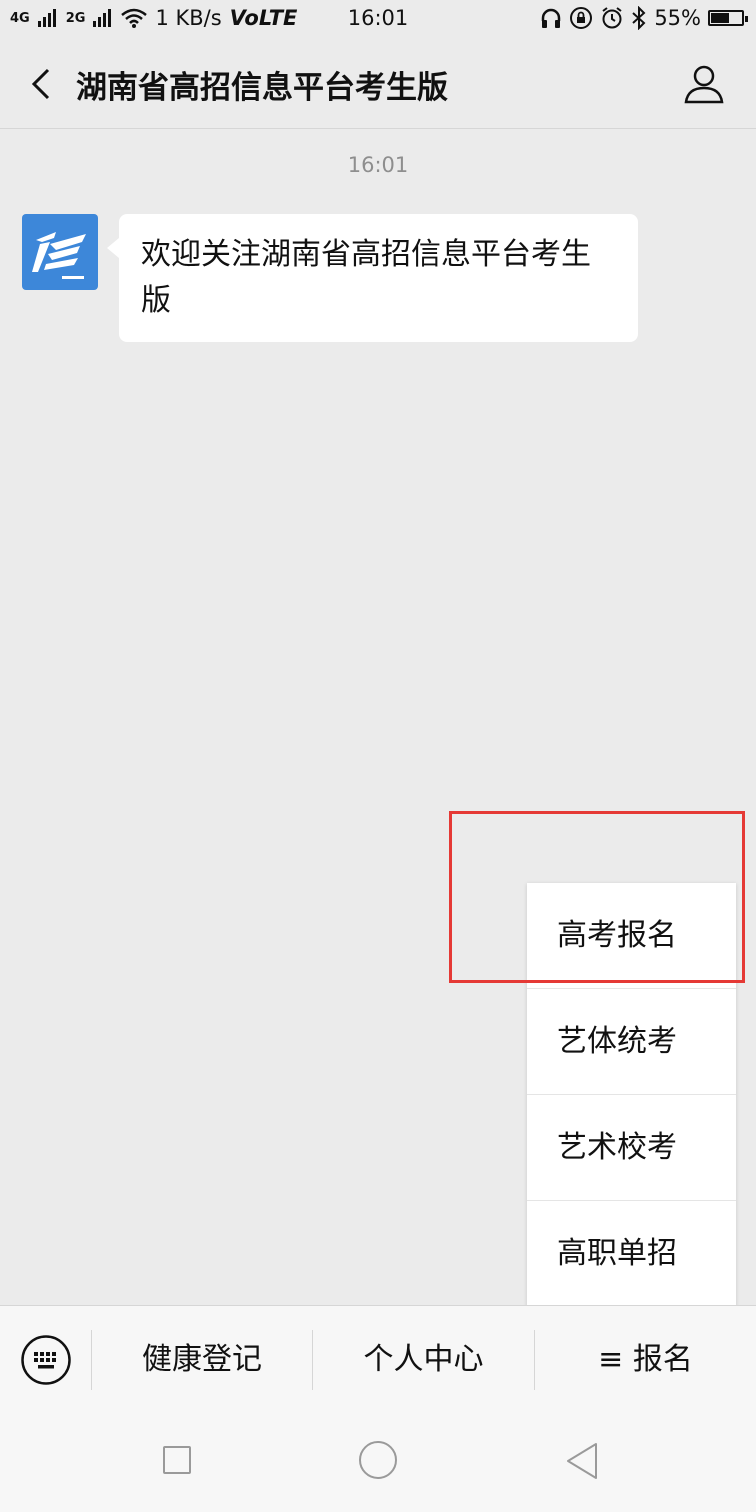 This screenshot has height=1512, width=756. I want to click on message-bubble: 欢迎关注湖南省高招信息平台考生版, so click(372, 278).